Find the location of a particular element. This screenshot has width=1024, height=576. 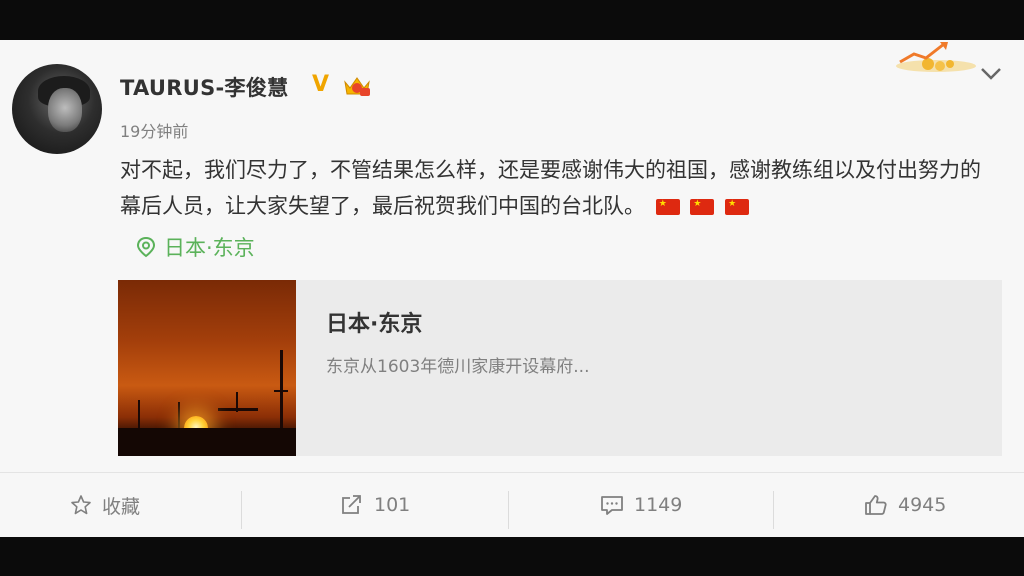

chevron-down-icon is located at coordinates (991, 73).